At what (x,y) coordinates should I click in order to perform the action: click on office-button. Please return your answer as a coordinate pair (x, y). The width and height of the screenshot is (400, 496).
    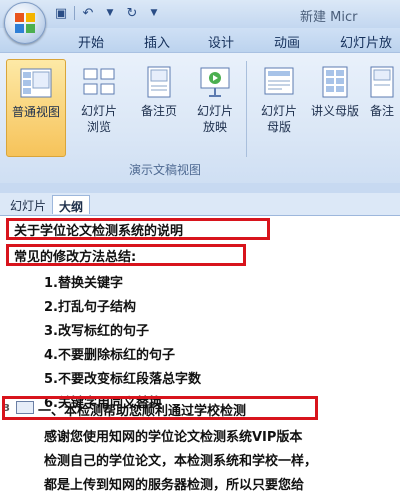
    Looking at the image, I should click on (25, 23).